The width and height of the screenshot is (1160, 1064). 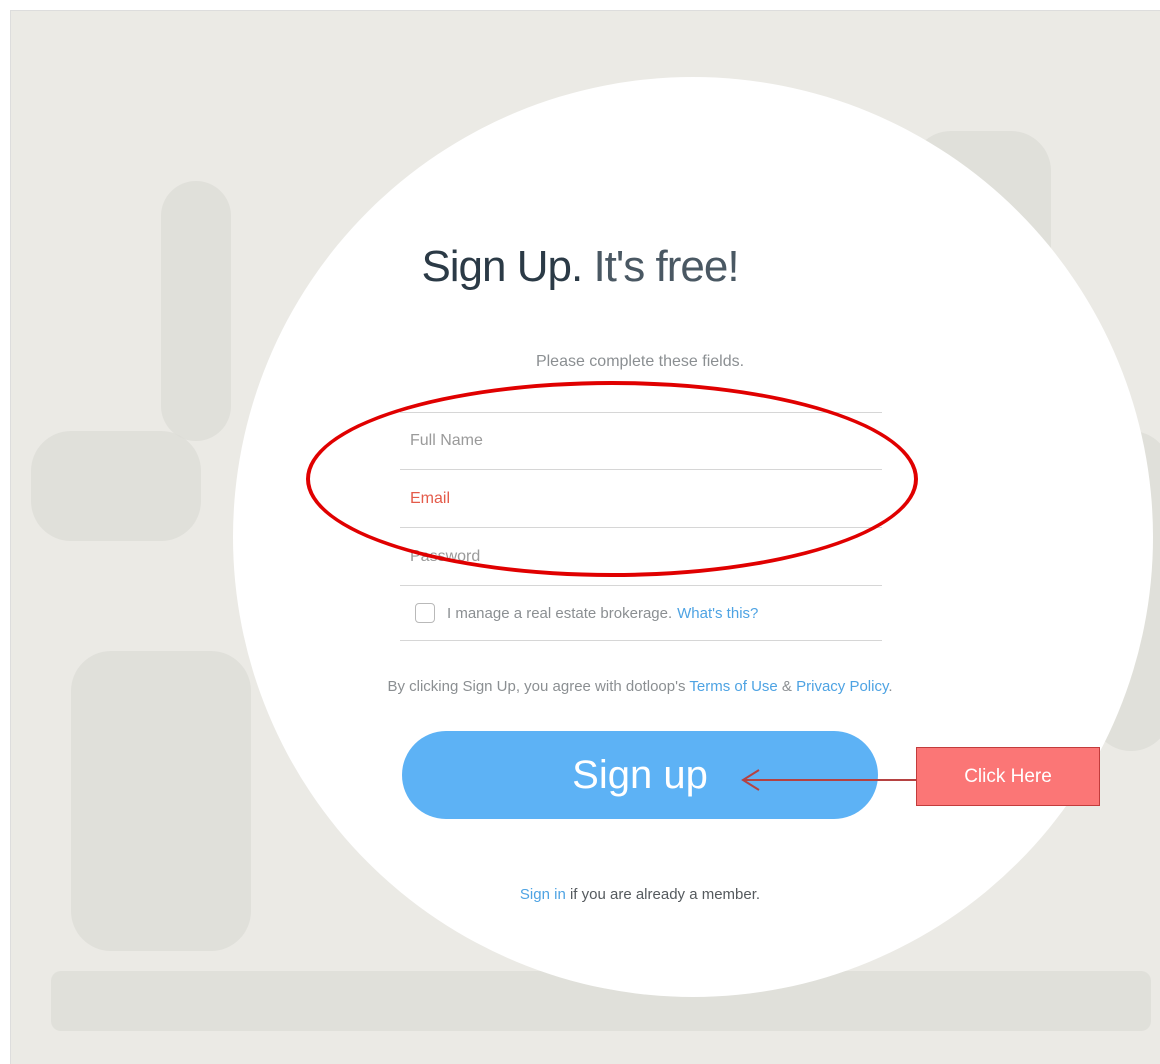 I want to click on click-here-callout: Click Here, so click(x=1008, y=776).